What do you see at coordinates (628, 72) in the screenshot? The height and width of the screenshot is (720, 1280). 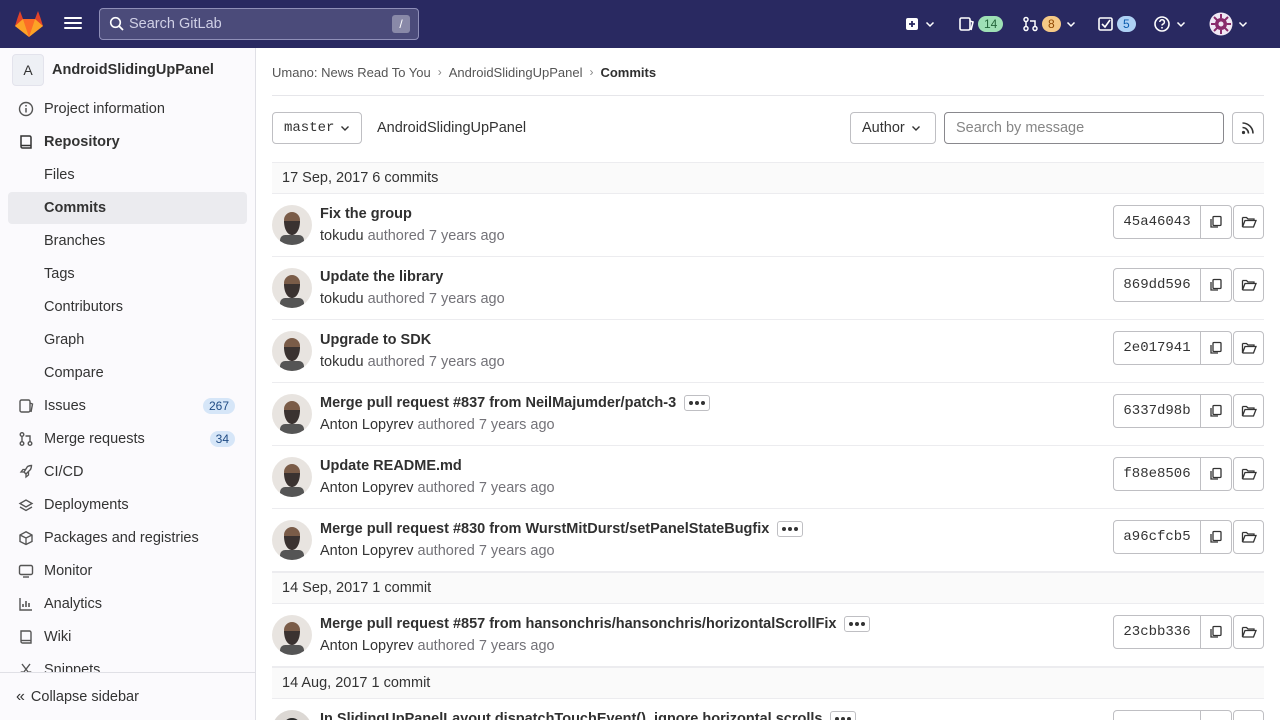 I see `breadcrumb-current: Commits` at bounding box center [628, 72].